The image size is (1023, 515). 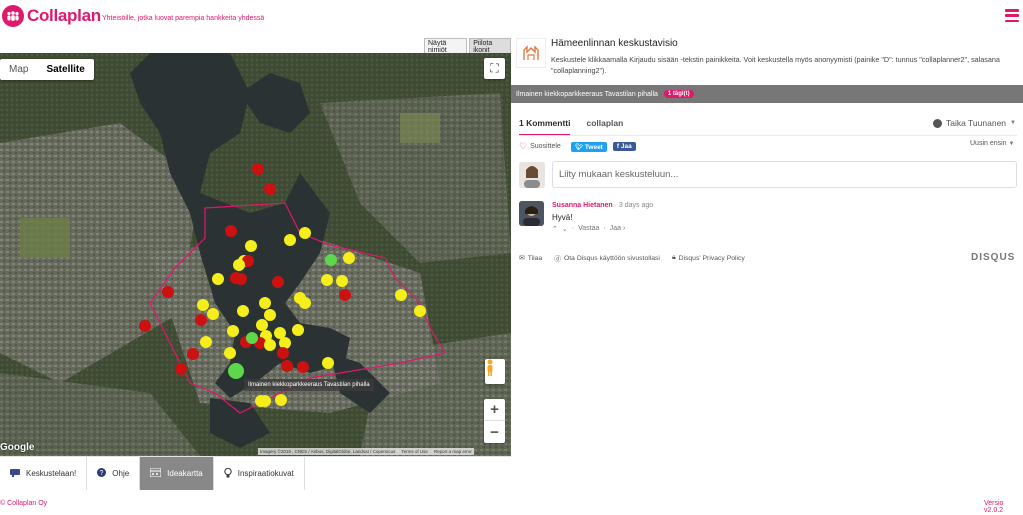 What do you see at coordinates (494, 68) in the screenshot?
I see `fullscreen-icon: ⛶` at bounding box center [494, 68].